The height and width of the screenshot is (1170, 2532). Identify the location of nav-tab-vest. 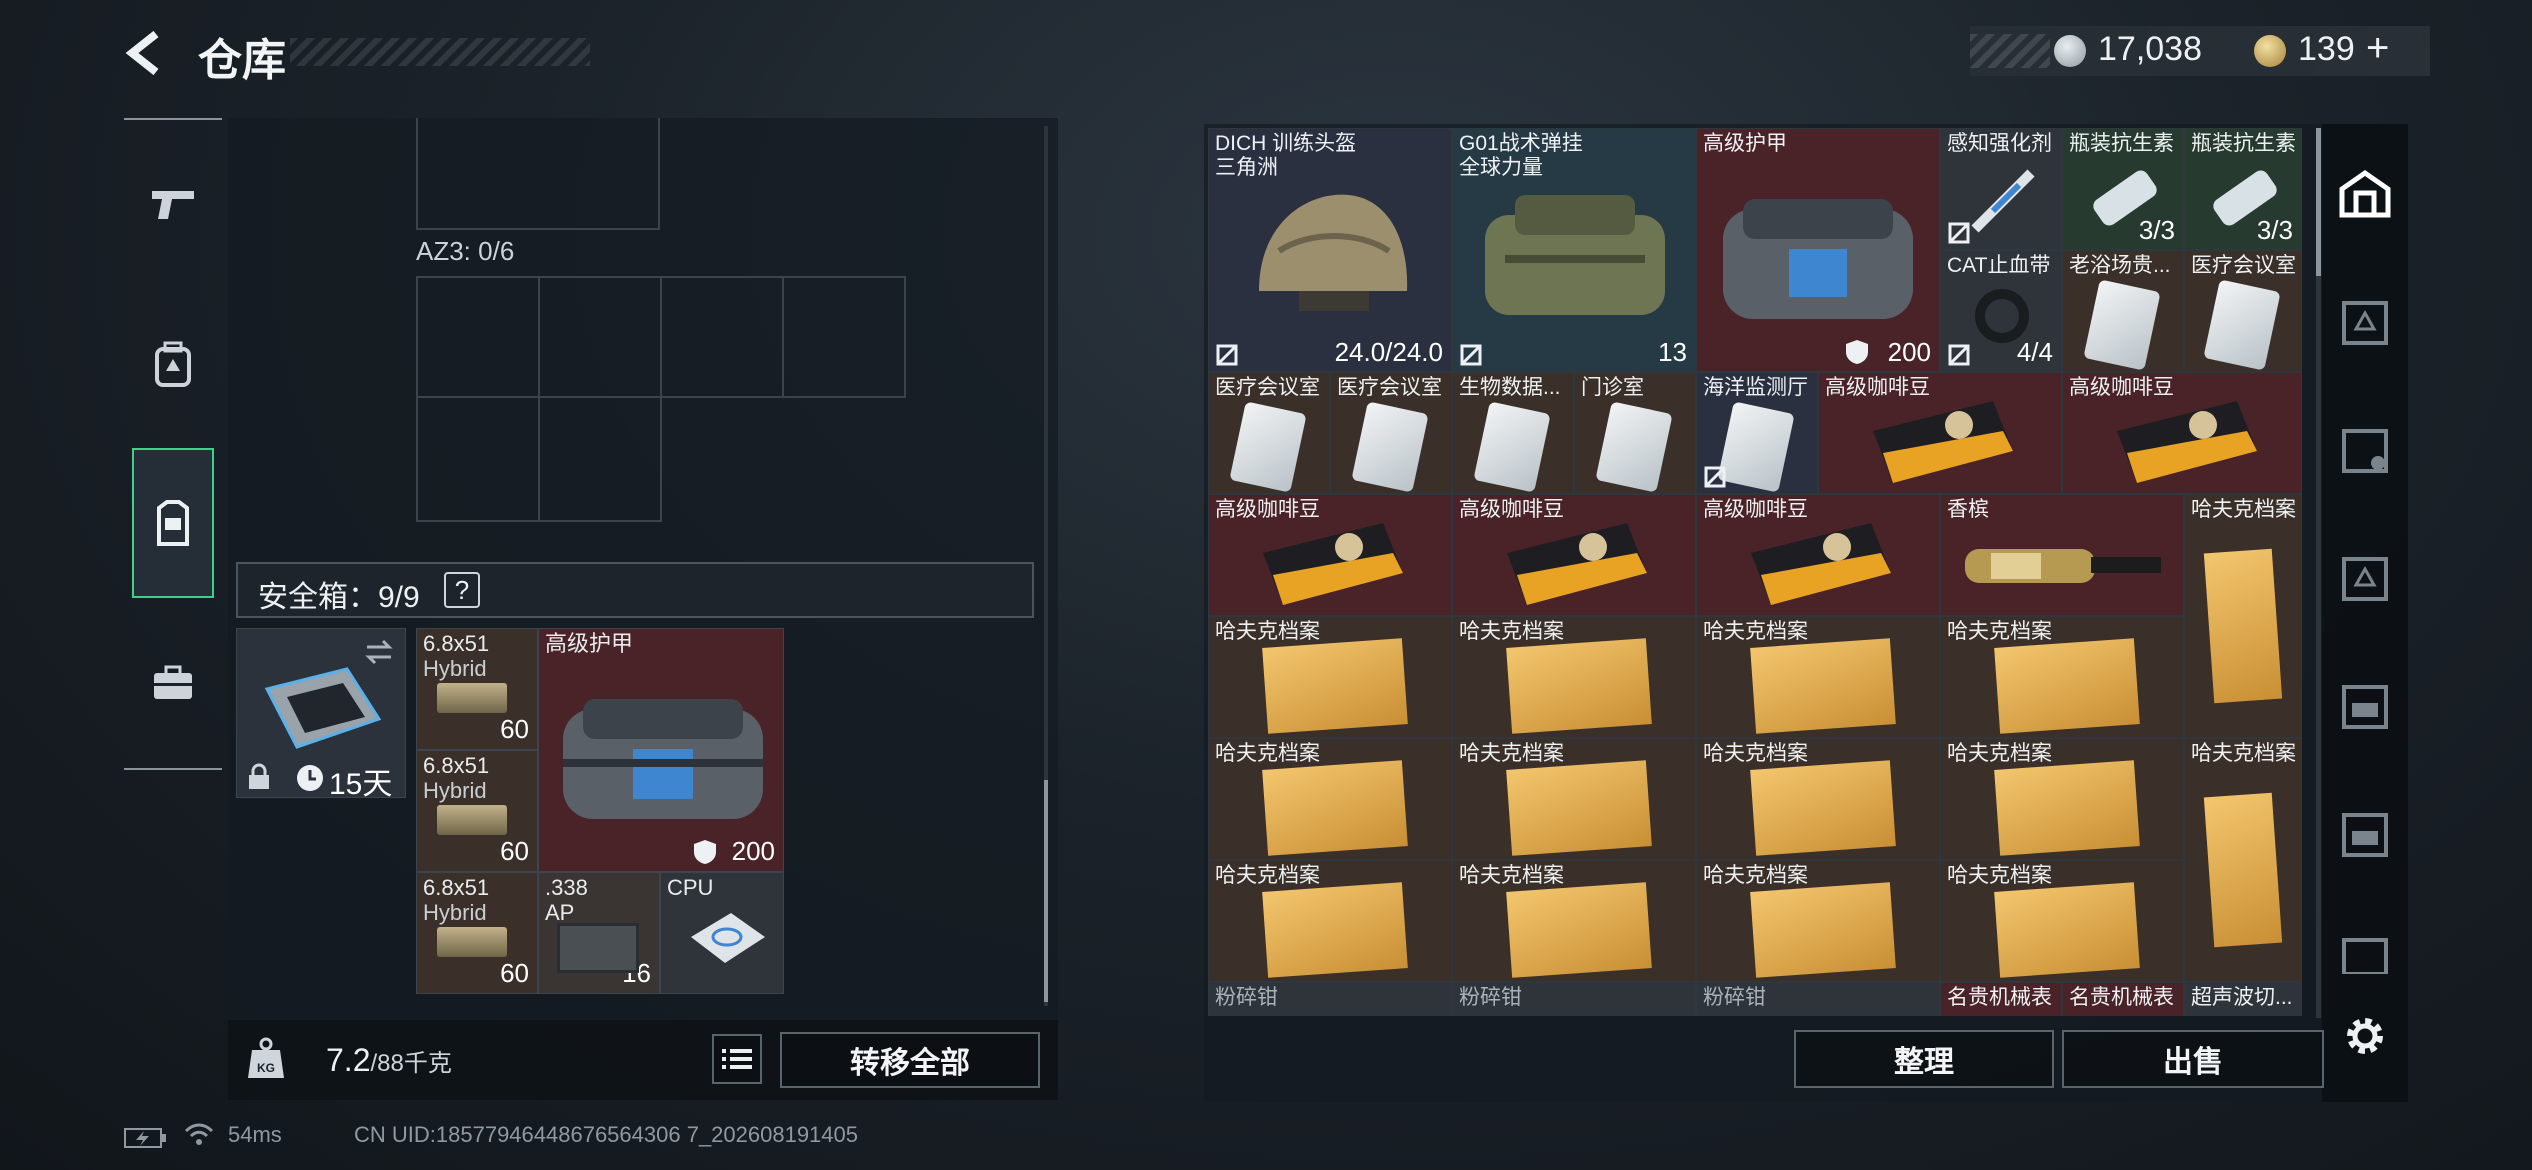
(173, 523).